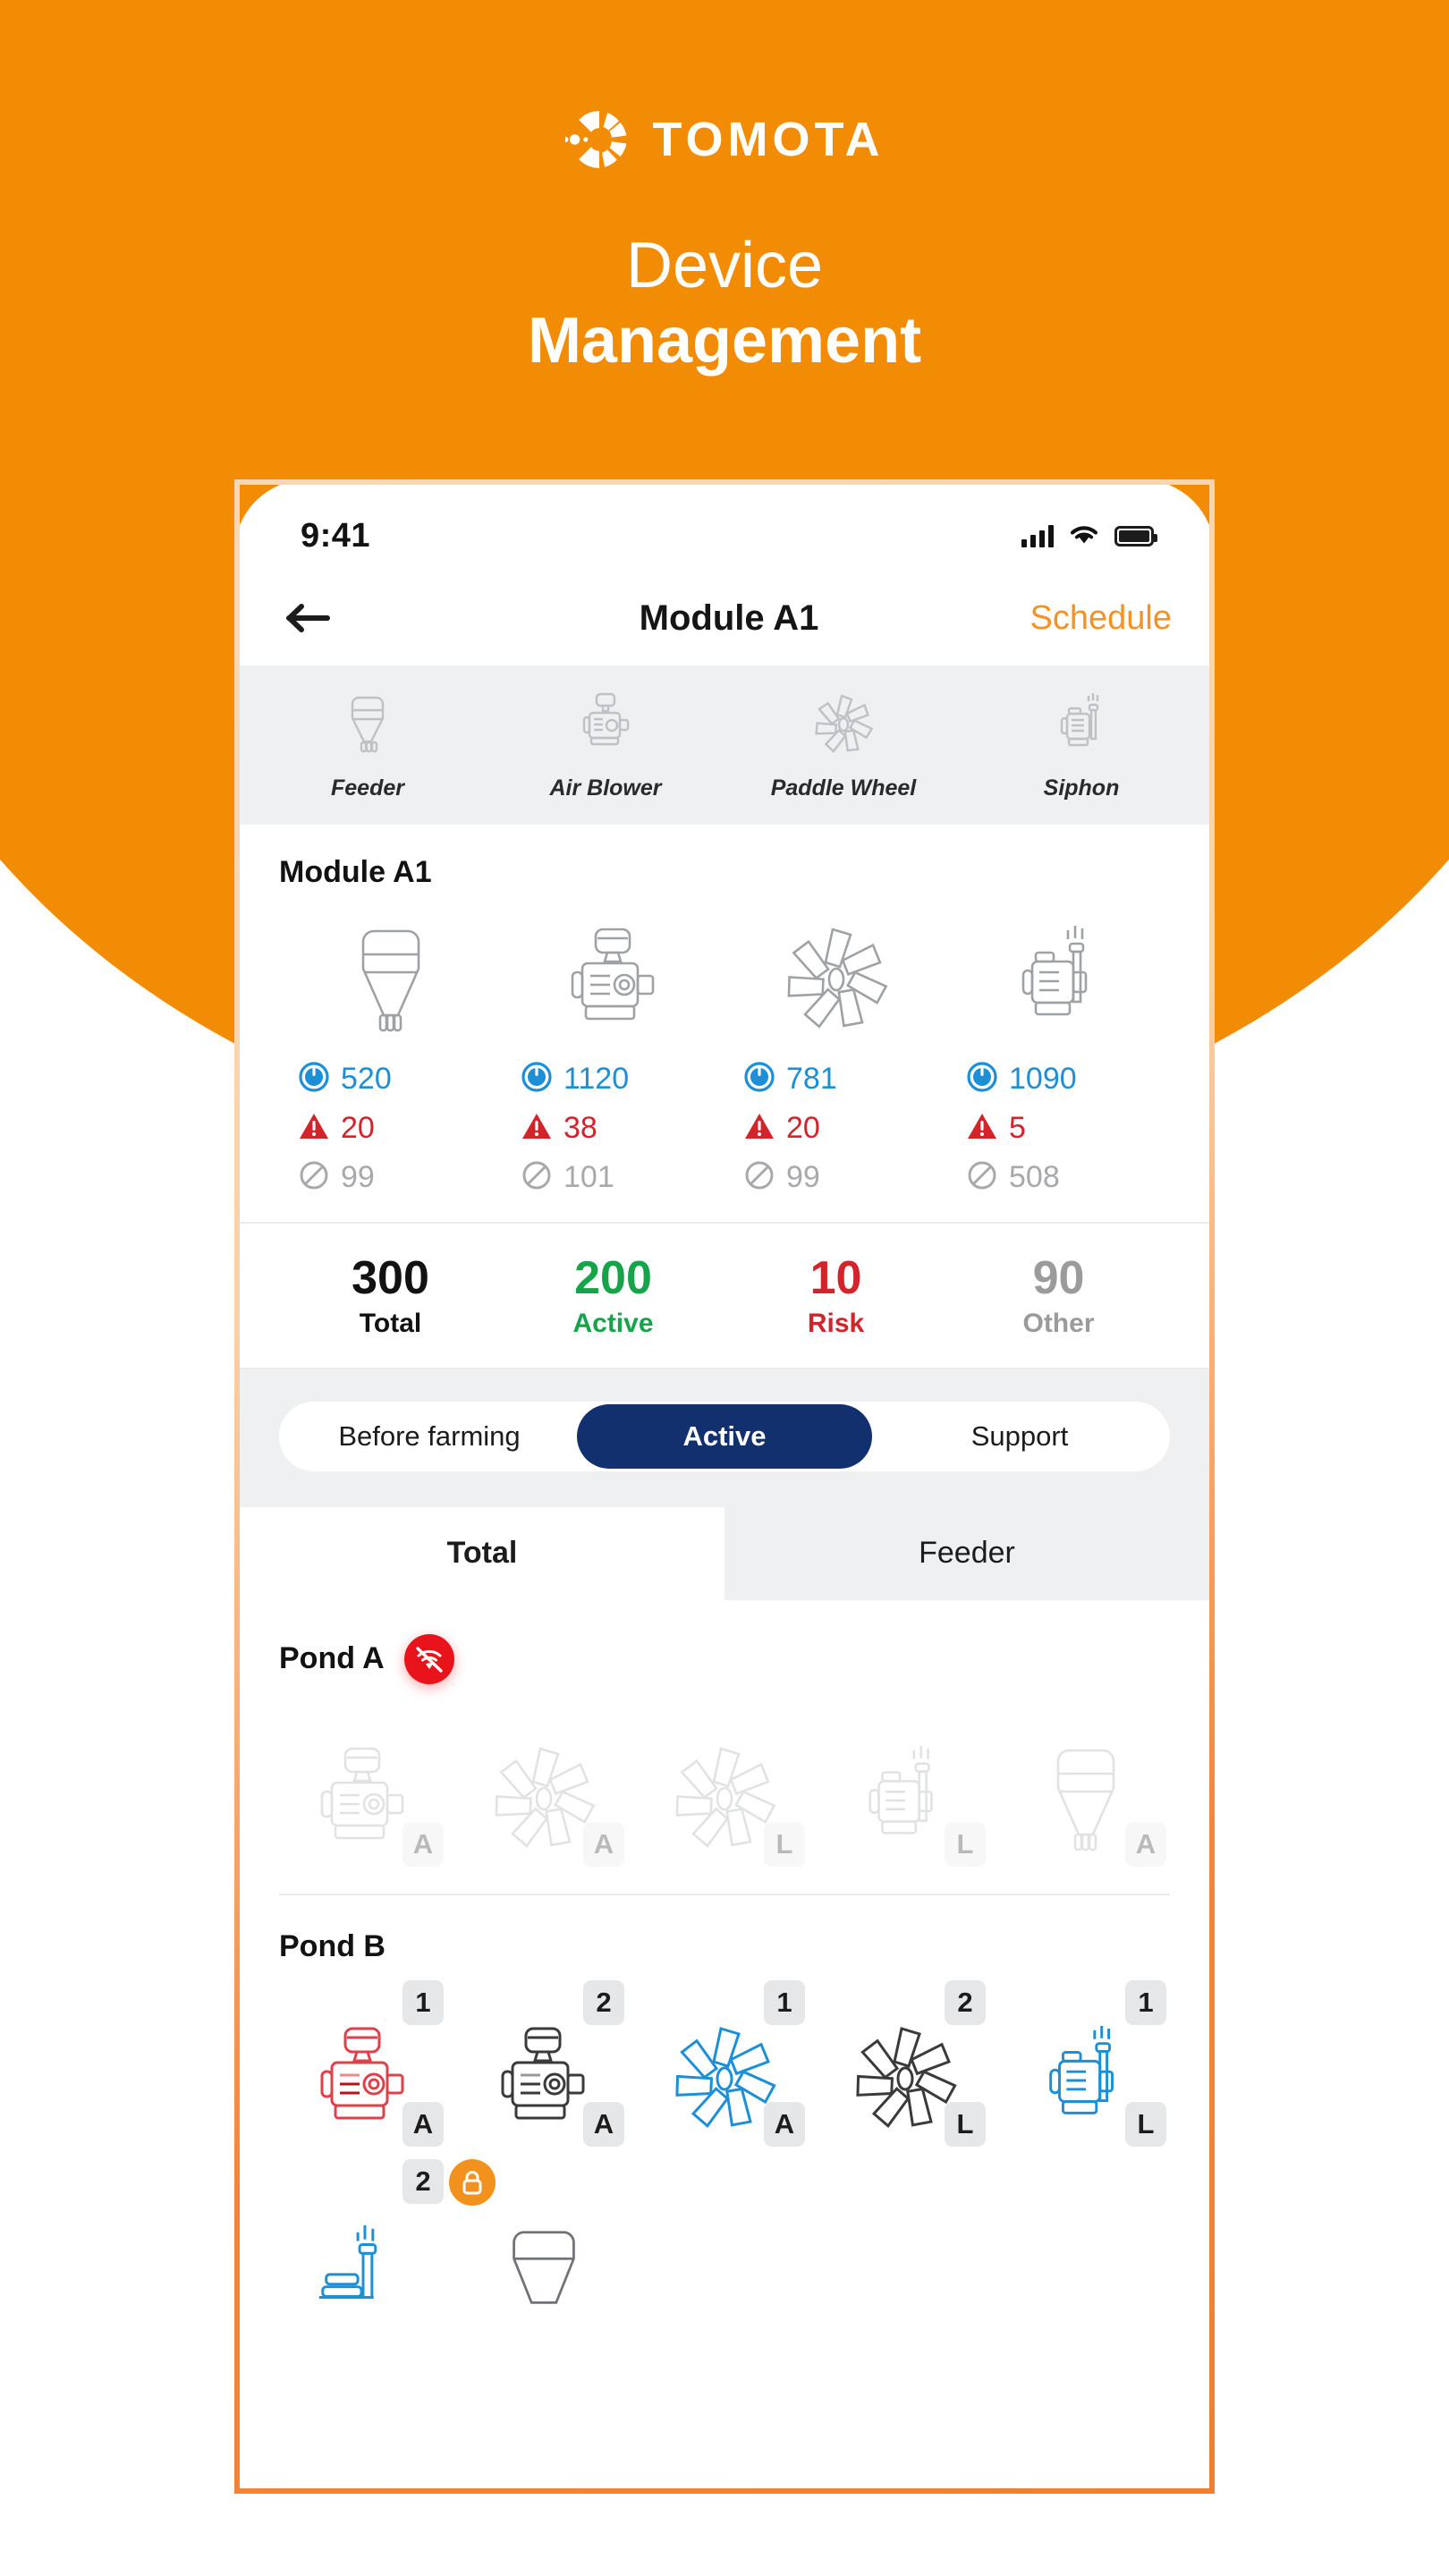 The width and height of the screenshot is (1449, 2576). I want to click on back-arrow-icon, so click(309, 618).